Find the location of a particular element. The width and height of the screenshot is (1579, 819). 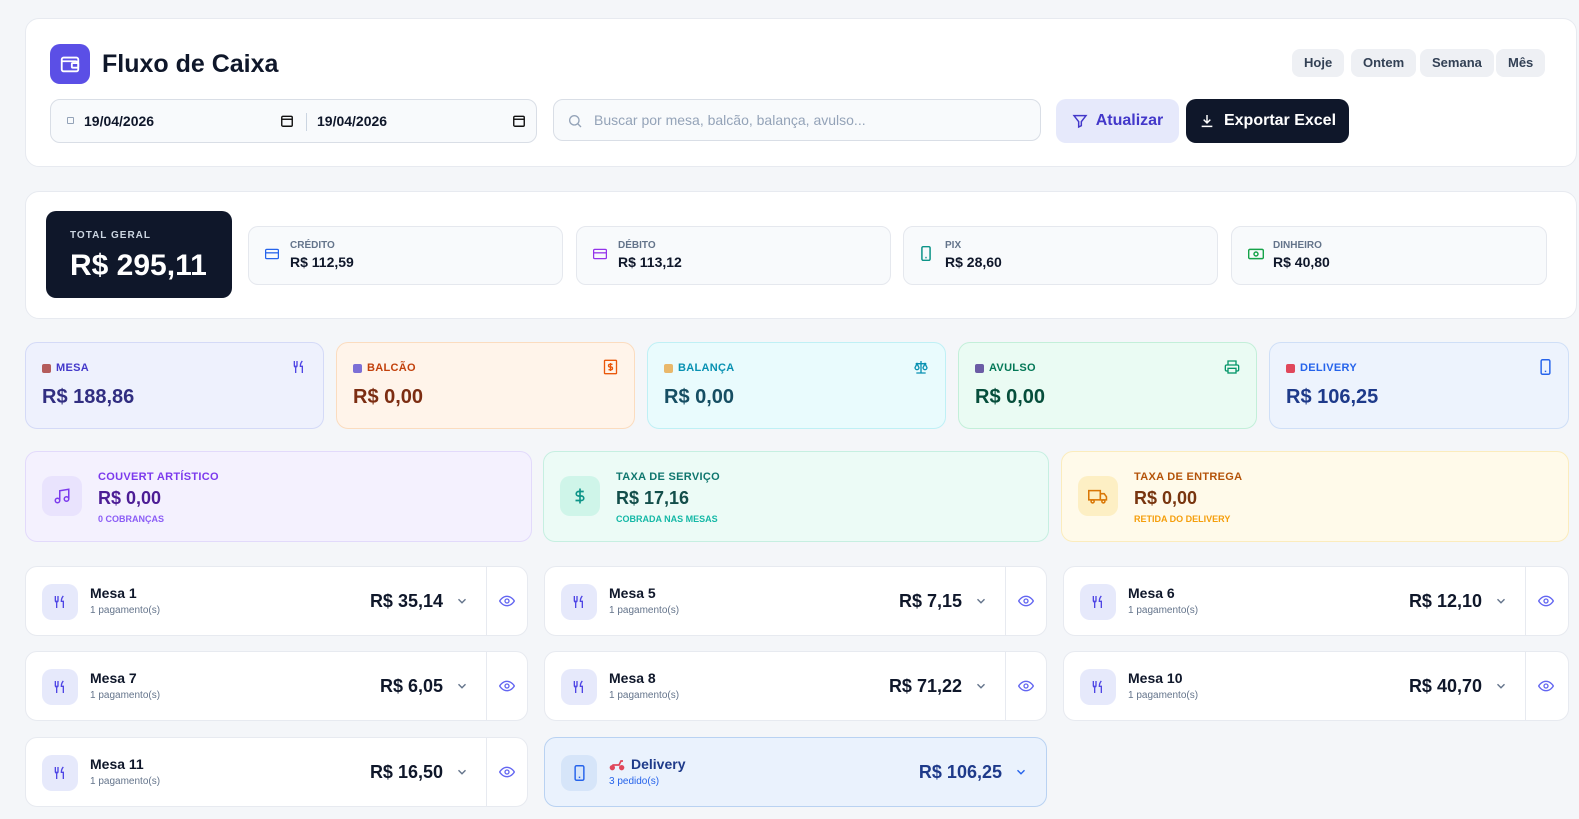

payment-debit: DÉBITO R$ 113,12 is located at coordinates (733, 255).